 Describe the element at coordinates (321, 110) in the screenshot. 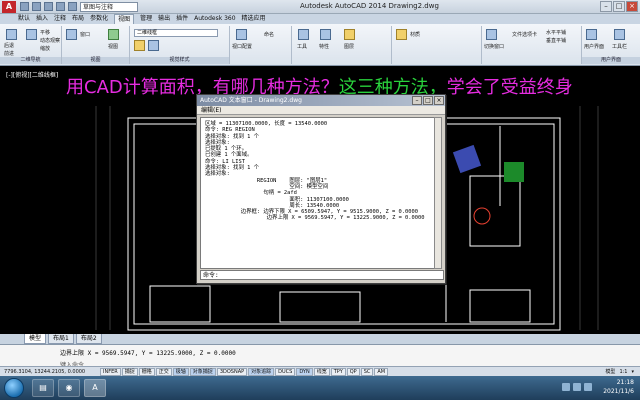

I see `dialog-menu-edit: 编辑(E)` at that location.